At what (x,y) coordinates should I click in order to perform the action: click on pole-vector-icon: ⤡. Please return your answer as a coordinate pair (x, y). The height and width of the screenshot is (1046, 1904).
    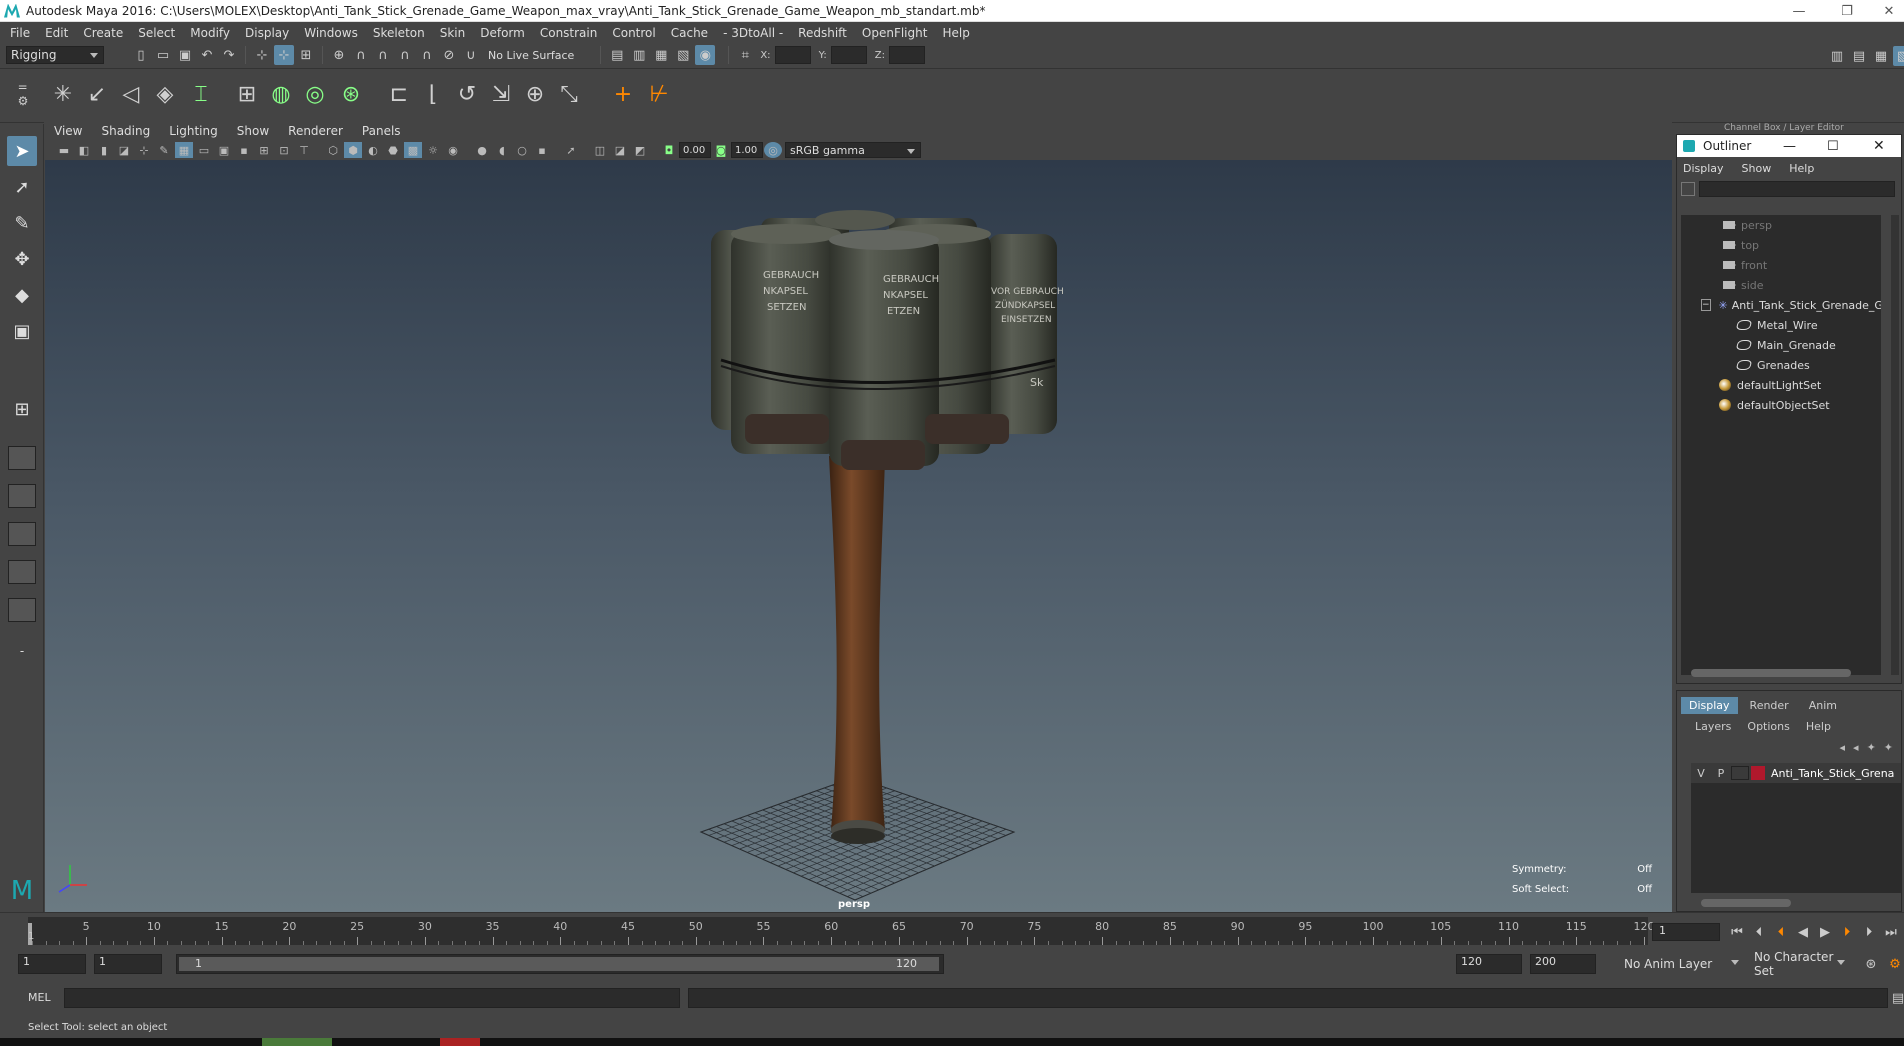
    Looking at the image, I should click on (569, 94).